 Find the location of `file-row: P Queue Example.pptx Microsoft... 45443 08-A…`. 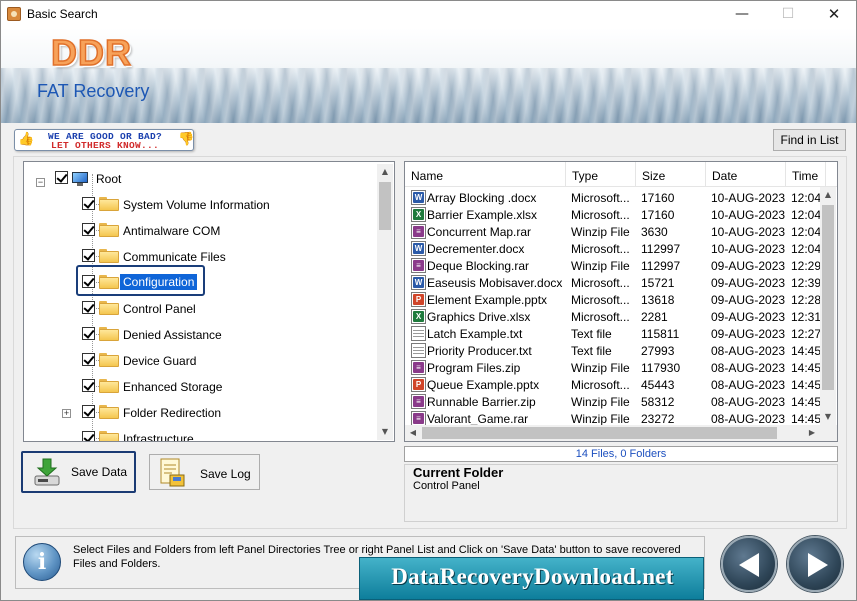

file-row: P Queue Example.pptx Microsoft... 45443 08-A… is located at coordinates (613, 384).